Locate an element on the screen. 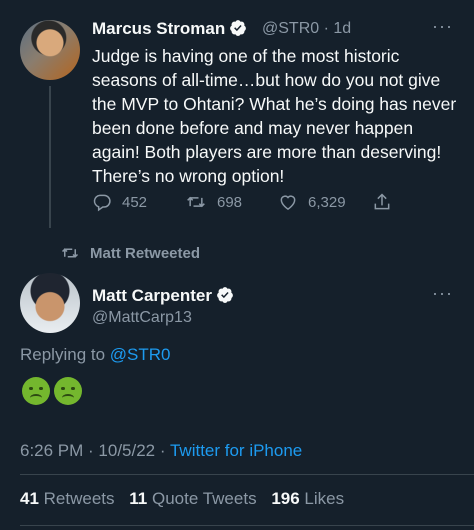  tweet1-author-name: Marcus Stroman is located at coordinates (169, 29).